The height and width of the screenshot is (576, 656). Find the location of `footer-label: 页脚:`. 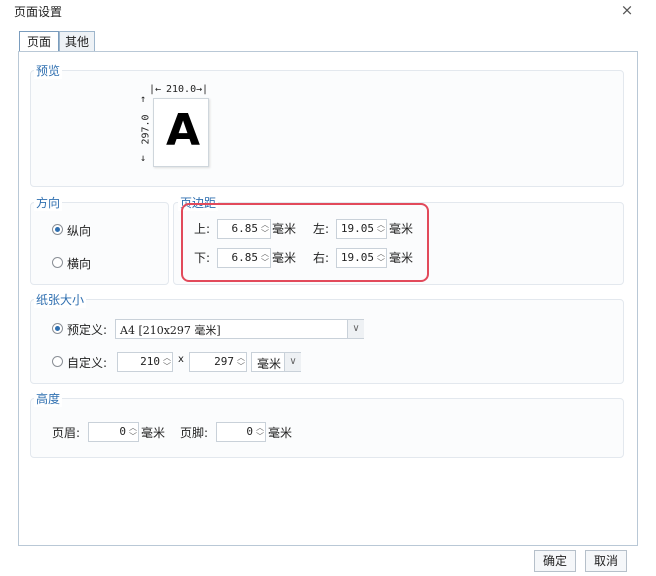

footer-label: 页脚: is located at coordinates (194, 433).